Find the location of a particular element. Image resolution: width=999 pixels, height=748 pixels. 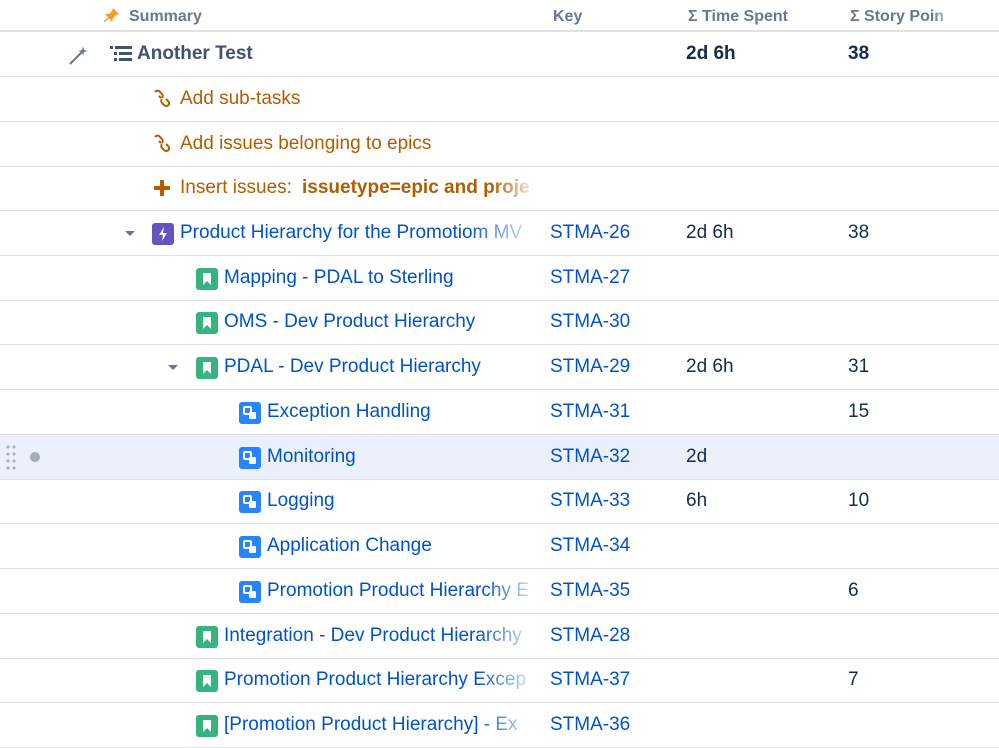

table-header: Summary Key Σ Time Spent Σ Story Poin is located at coordinates (499, 16).